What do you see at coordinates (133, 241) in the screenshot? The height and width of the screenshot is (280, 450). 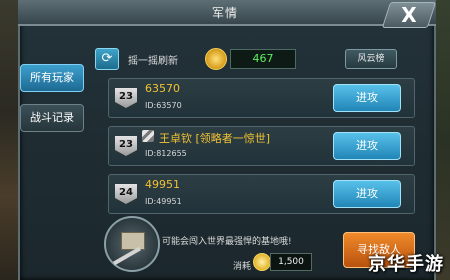 I see `base-building-icon` at bounding box center [133, 241].